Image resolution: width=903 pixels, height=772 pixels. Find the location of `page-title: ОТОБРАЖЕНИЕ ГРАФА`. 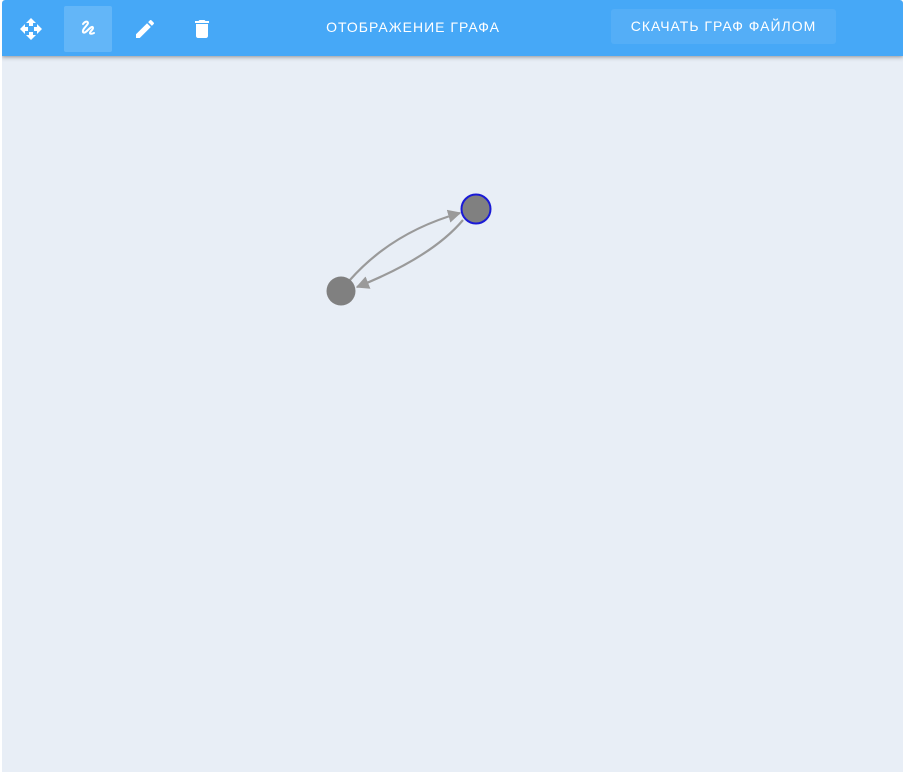

page-title: ОТОБРАЖЕНИЕ ГРАФА is located at coordinates (413, 27).